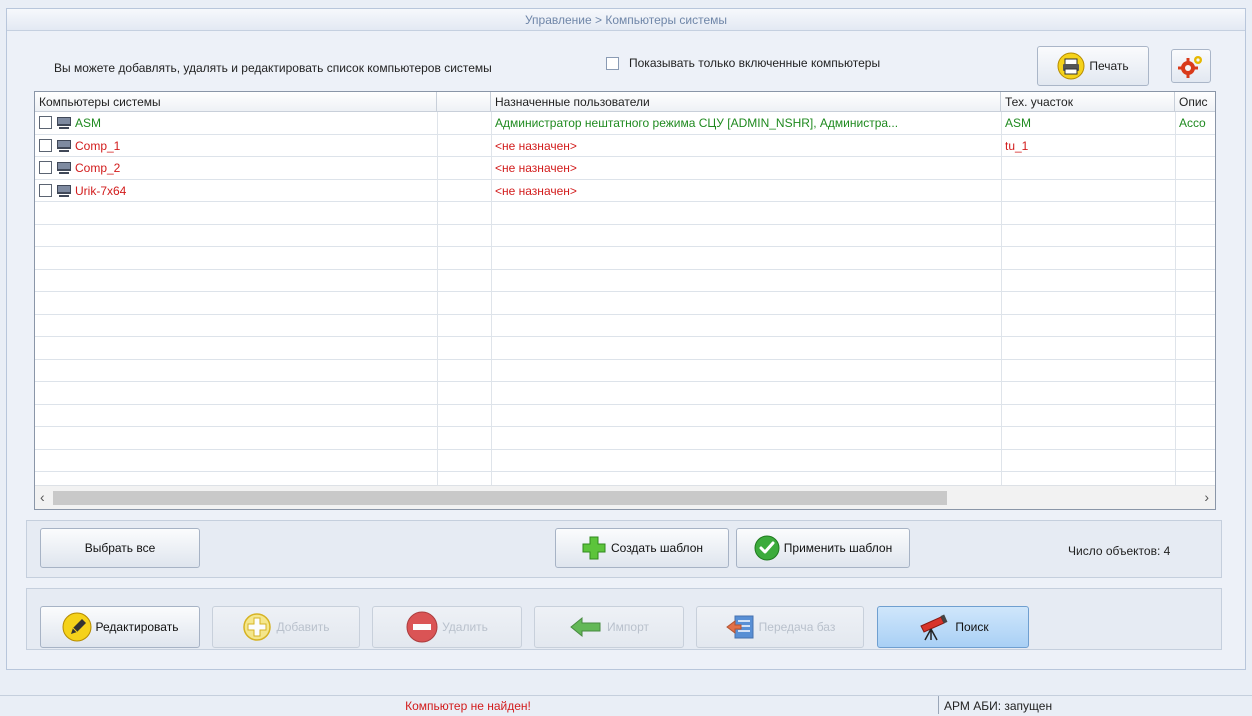 Image resolution: width=1252 pixels, height=716 pixels. Describe the element at coordinates (464, 102) in the screenshot. I see `column-header-blank` at that location.